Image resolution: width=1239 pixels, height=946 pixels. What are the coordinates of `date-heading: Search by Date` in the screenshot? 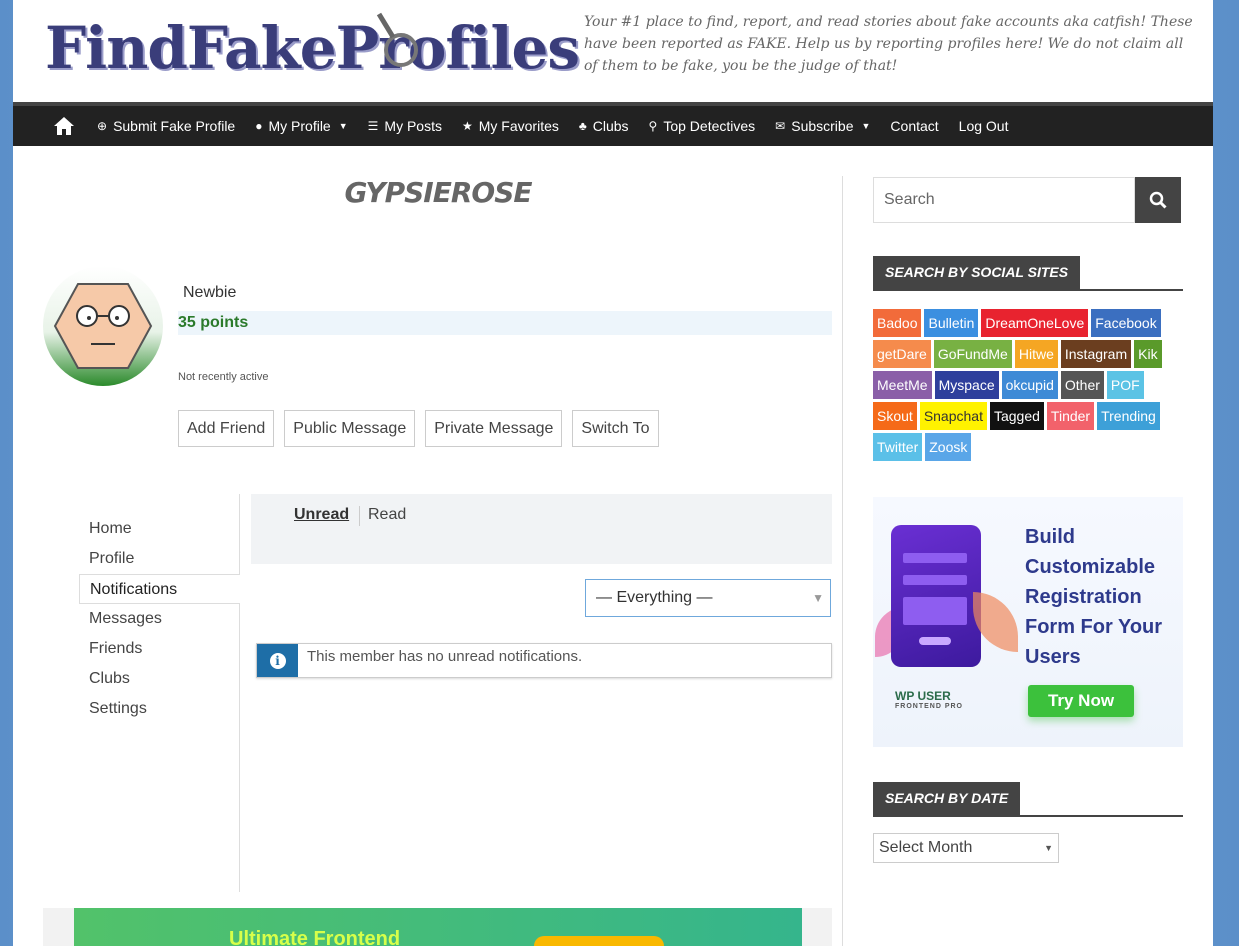 It's located at (1028, 799).